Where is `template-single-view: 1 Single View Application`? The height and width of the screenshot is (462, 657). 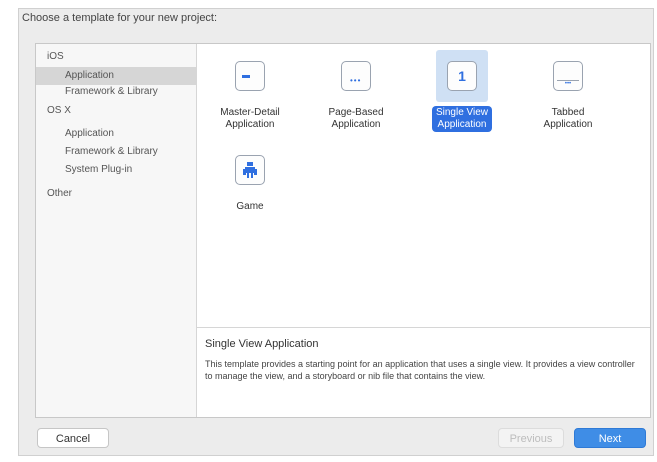 template-single-view: 1 Single View Application is located at coordinates (462, 91).